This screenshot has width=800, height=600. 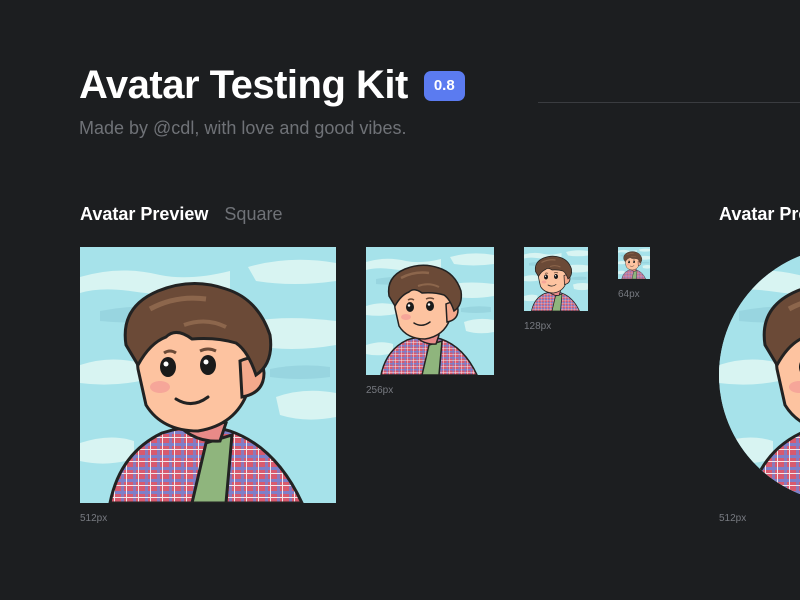 I want to click on app-title: Avatar Testing Kit, so click(x=243, y=85).